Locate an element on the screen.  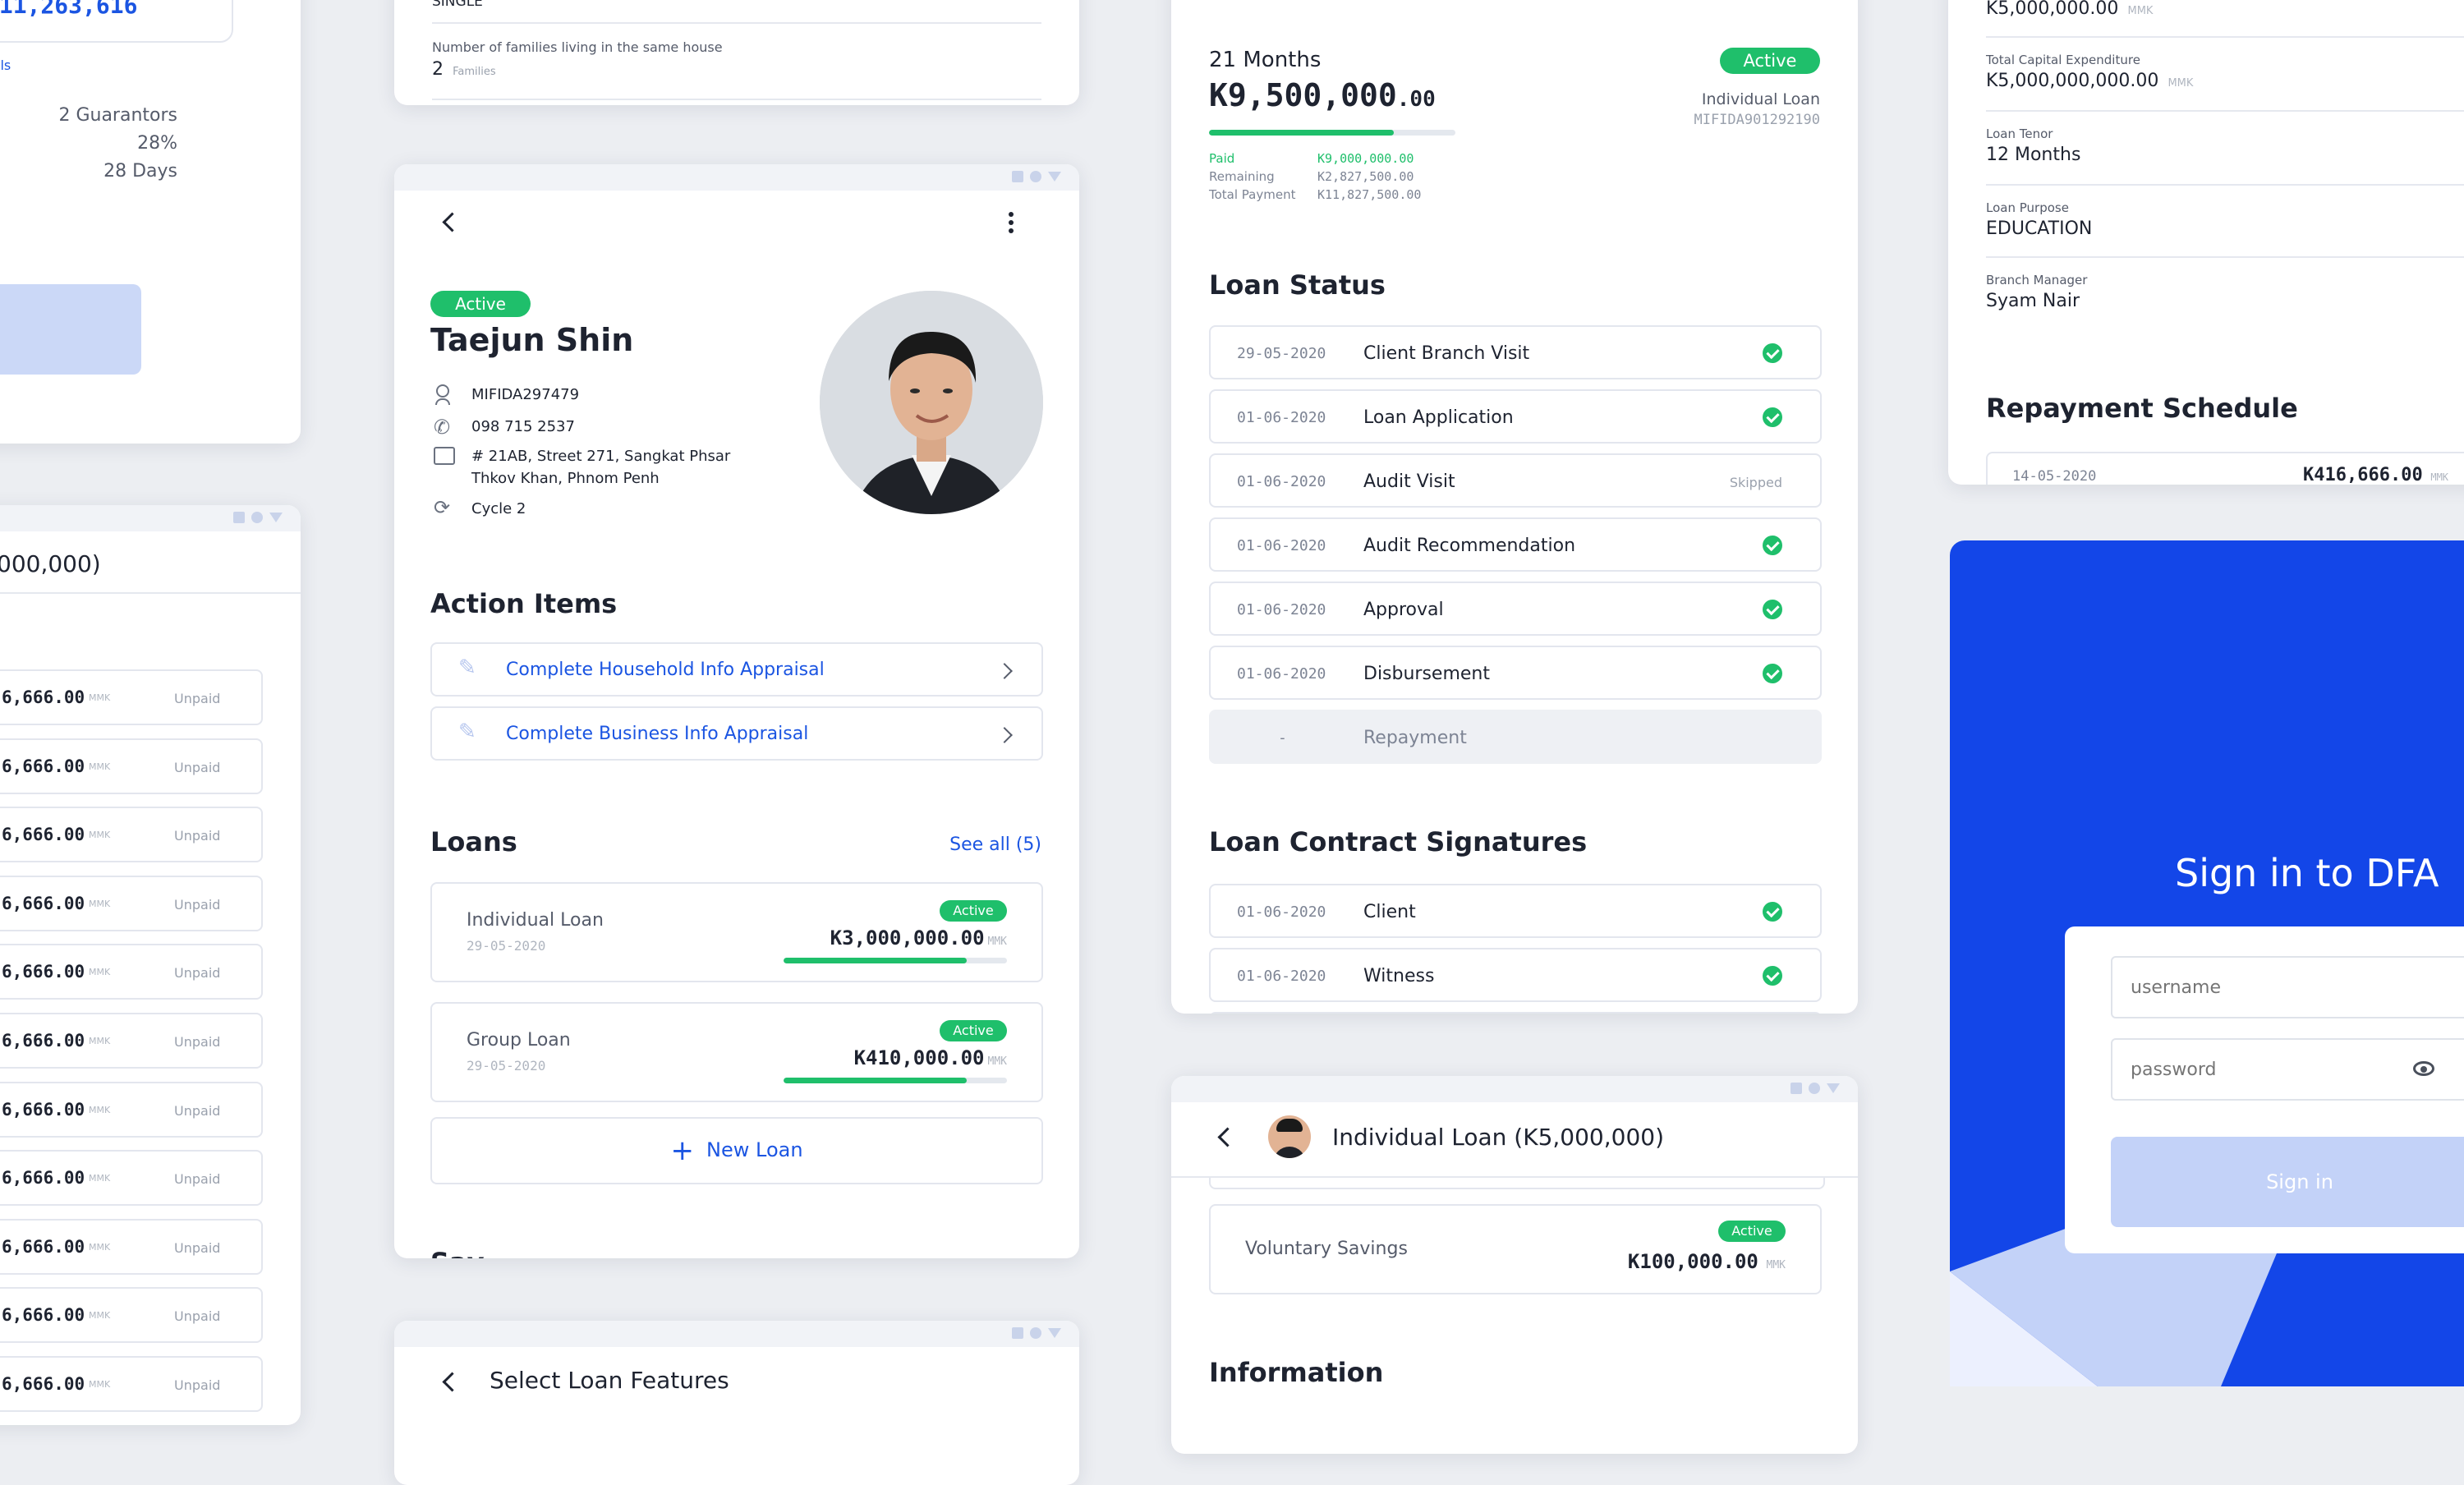
status-step: 01-06-2020 Disbursement is located at coordinates (1515, 673).